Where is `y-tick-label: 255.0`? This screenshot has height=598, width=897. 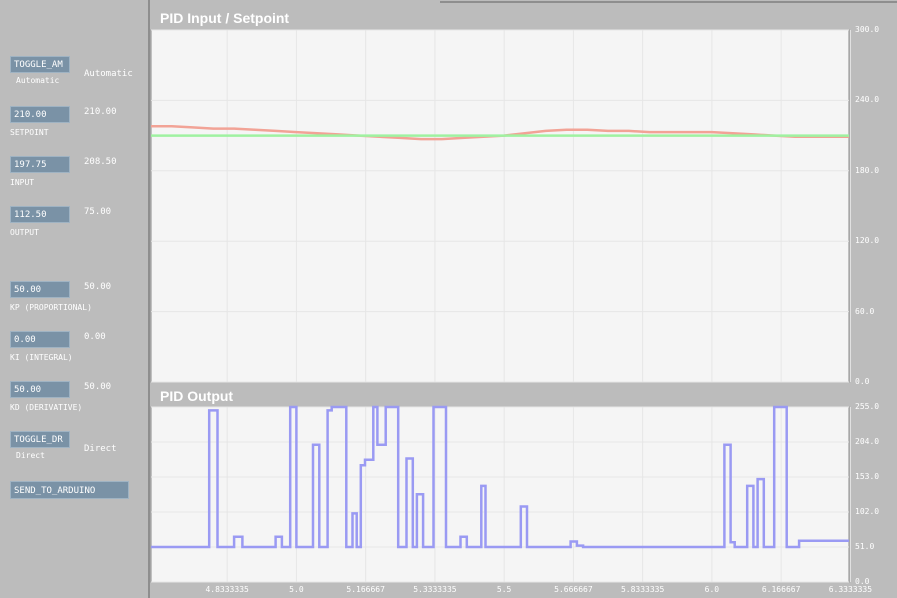
y-tick-label: 255.0 is located at coordinates (867, 406).